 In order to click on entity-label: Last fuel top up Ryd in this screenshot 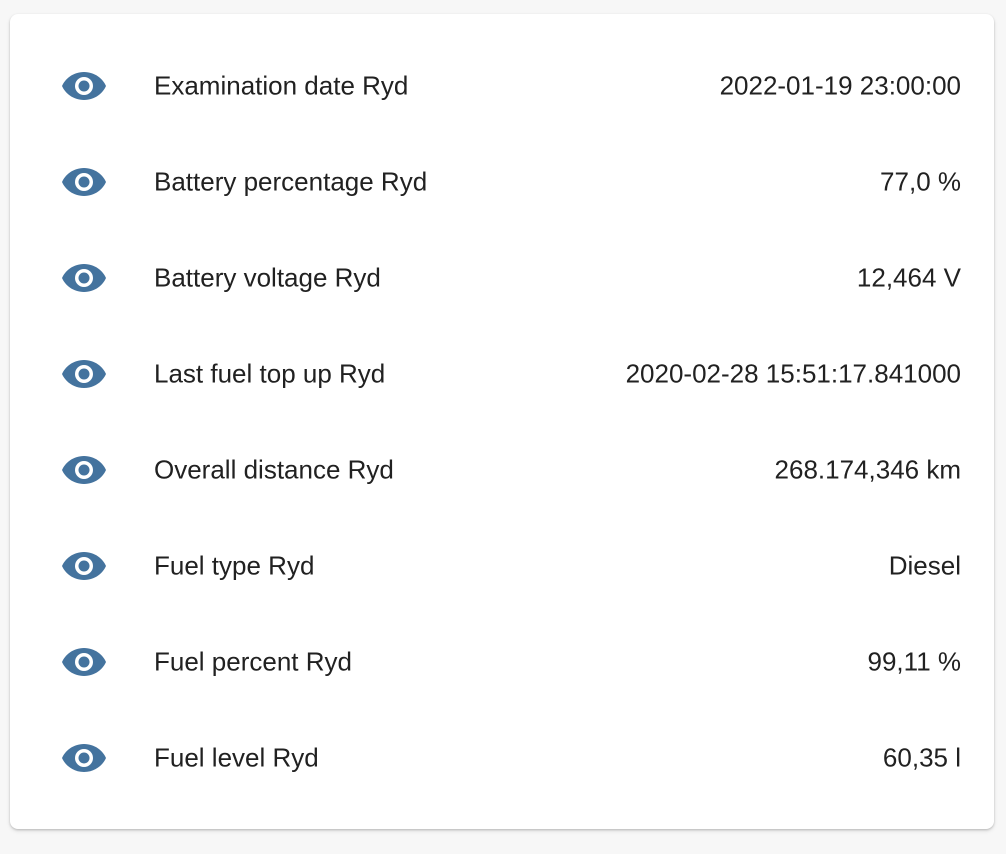, I will do `click(270, 373)`.